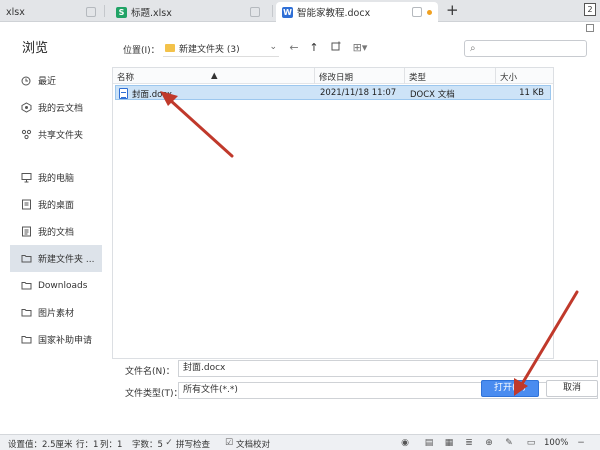 The width and height of the screenshot is (600, 450). I want to click on web-view-icon: ⊕, so click(489, 443).